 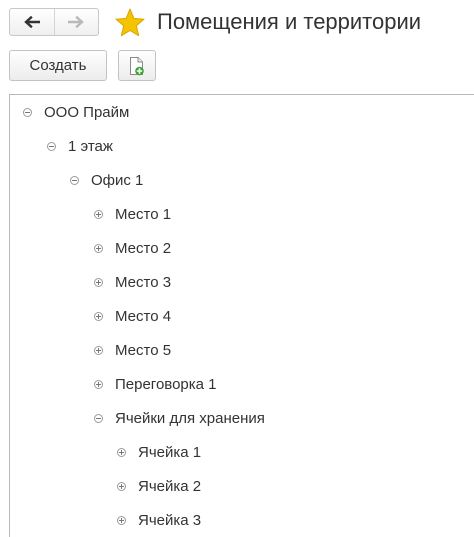 I want to click on tree-item-office-1: Офис 1, so click(x=106, y=180).